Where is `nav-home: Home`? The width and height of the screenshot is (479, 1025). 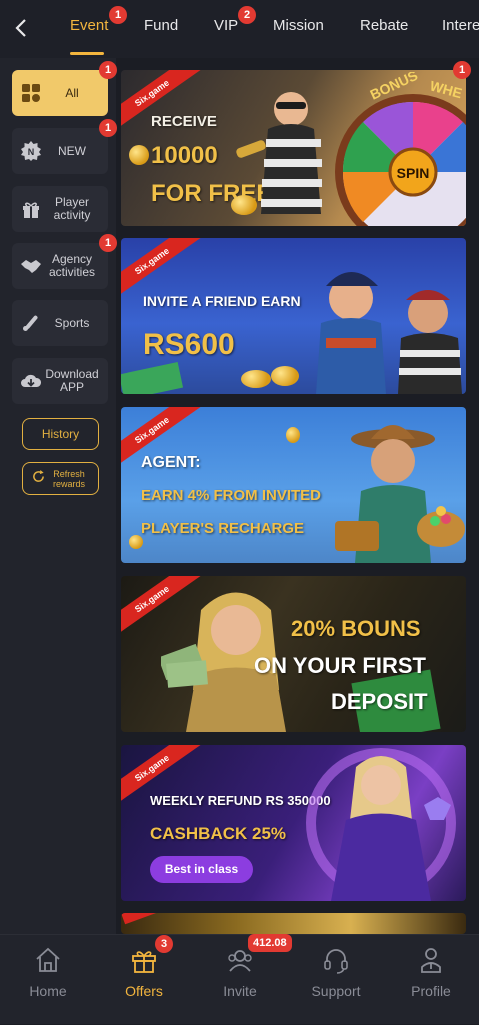
nav-home: Home is located at coordinates (48, 980).